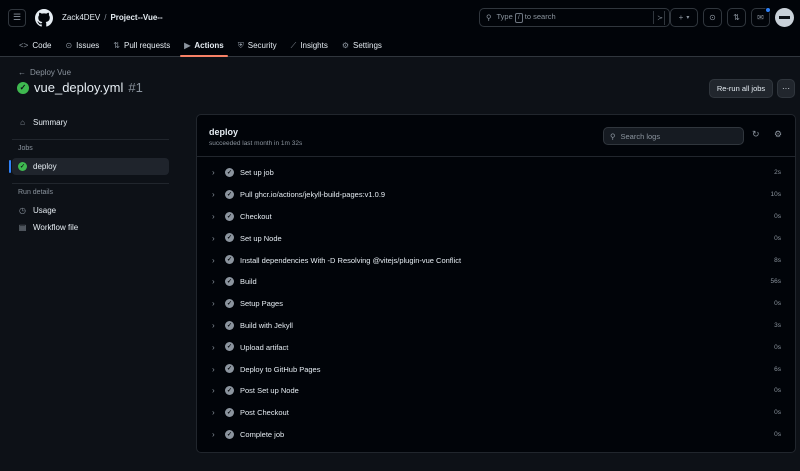  I want to click on step-row: › ✓ Checkout 0s, so click(496, 217).